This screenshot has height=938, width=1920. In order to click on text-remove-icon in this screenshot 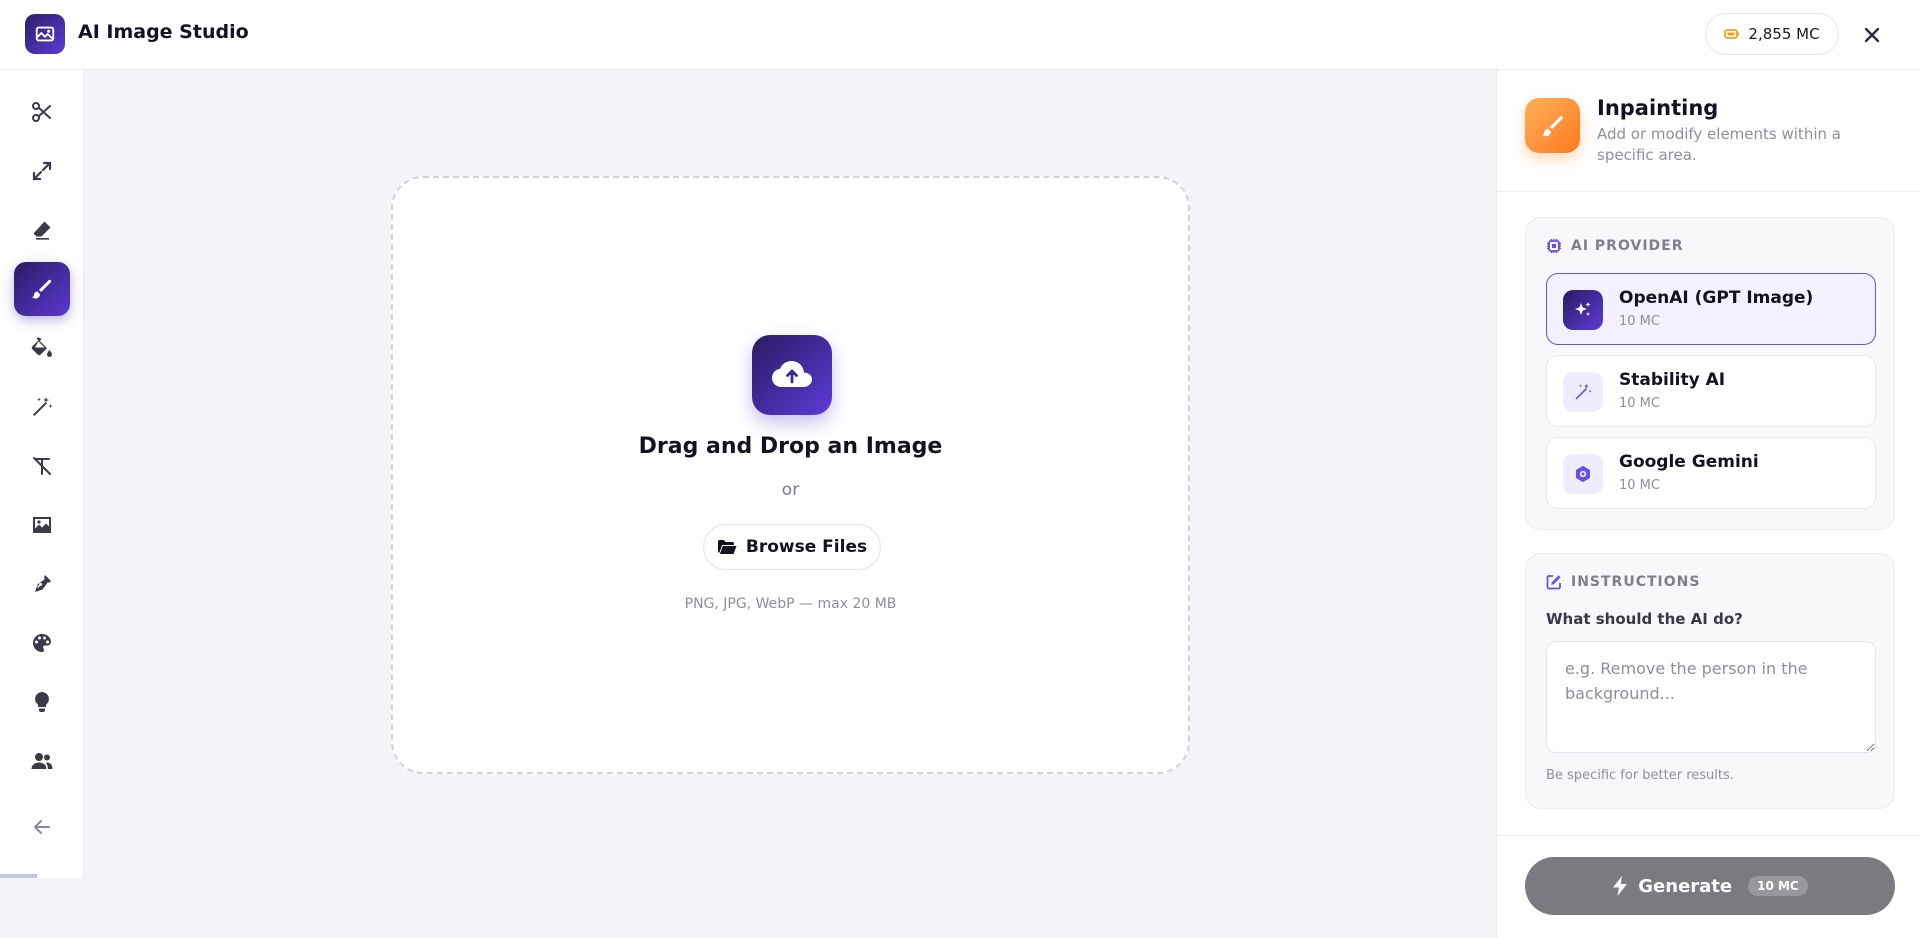, I will do `click(42, 466)`.